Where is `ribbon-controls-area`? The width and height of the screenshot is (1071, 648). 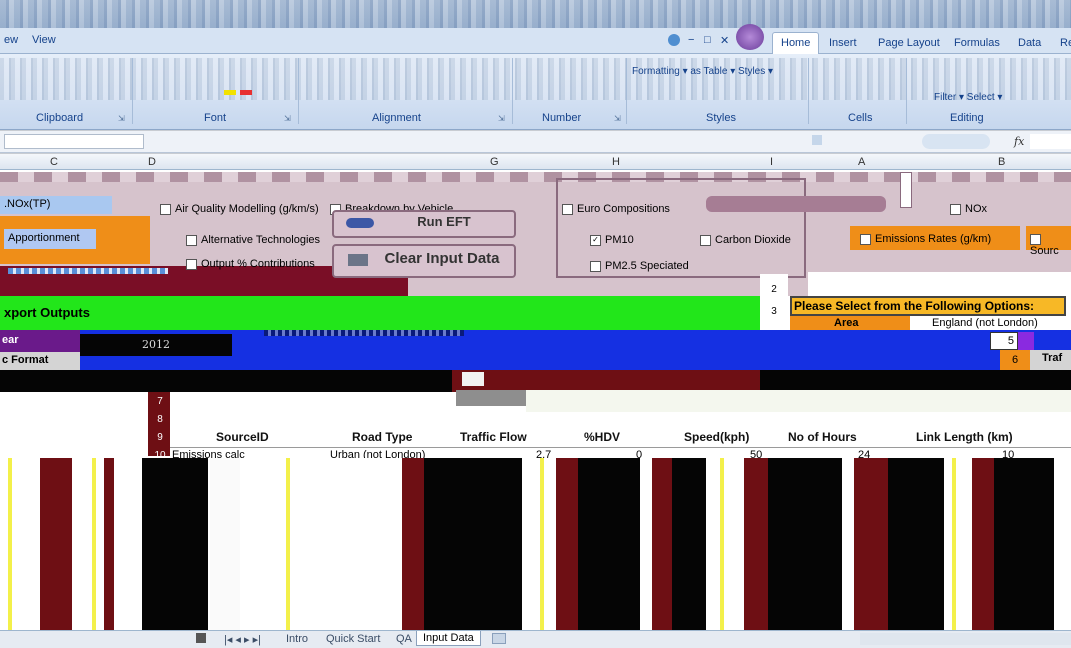
ribbon-controls-area is located at coordinates (535, 79).